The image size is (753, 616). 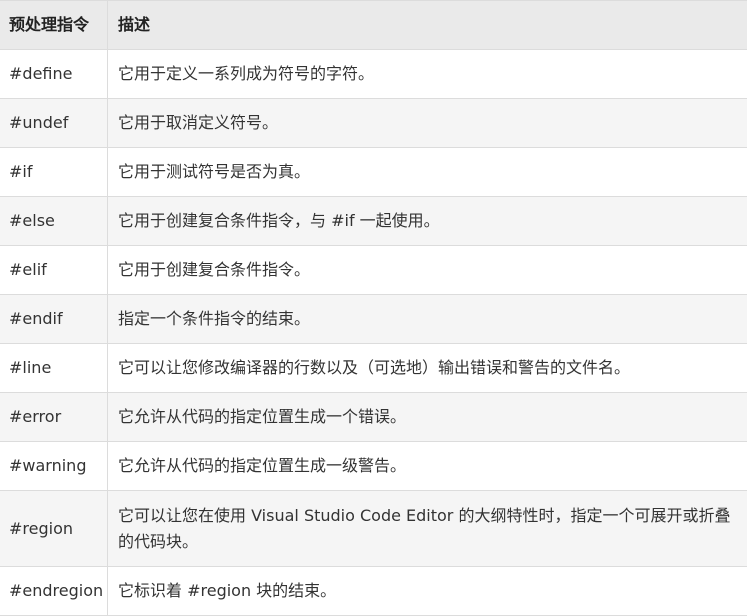 I want to click on description-cell: 它允许从代码的指定位置生成一级警告。, so click(x=262, y=465).